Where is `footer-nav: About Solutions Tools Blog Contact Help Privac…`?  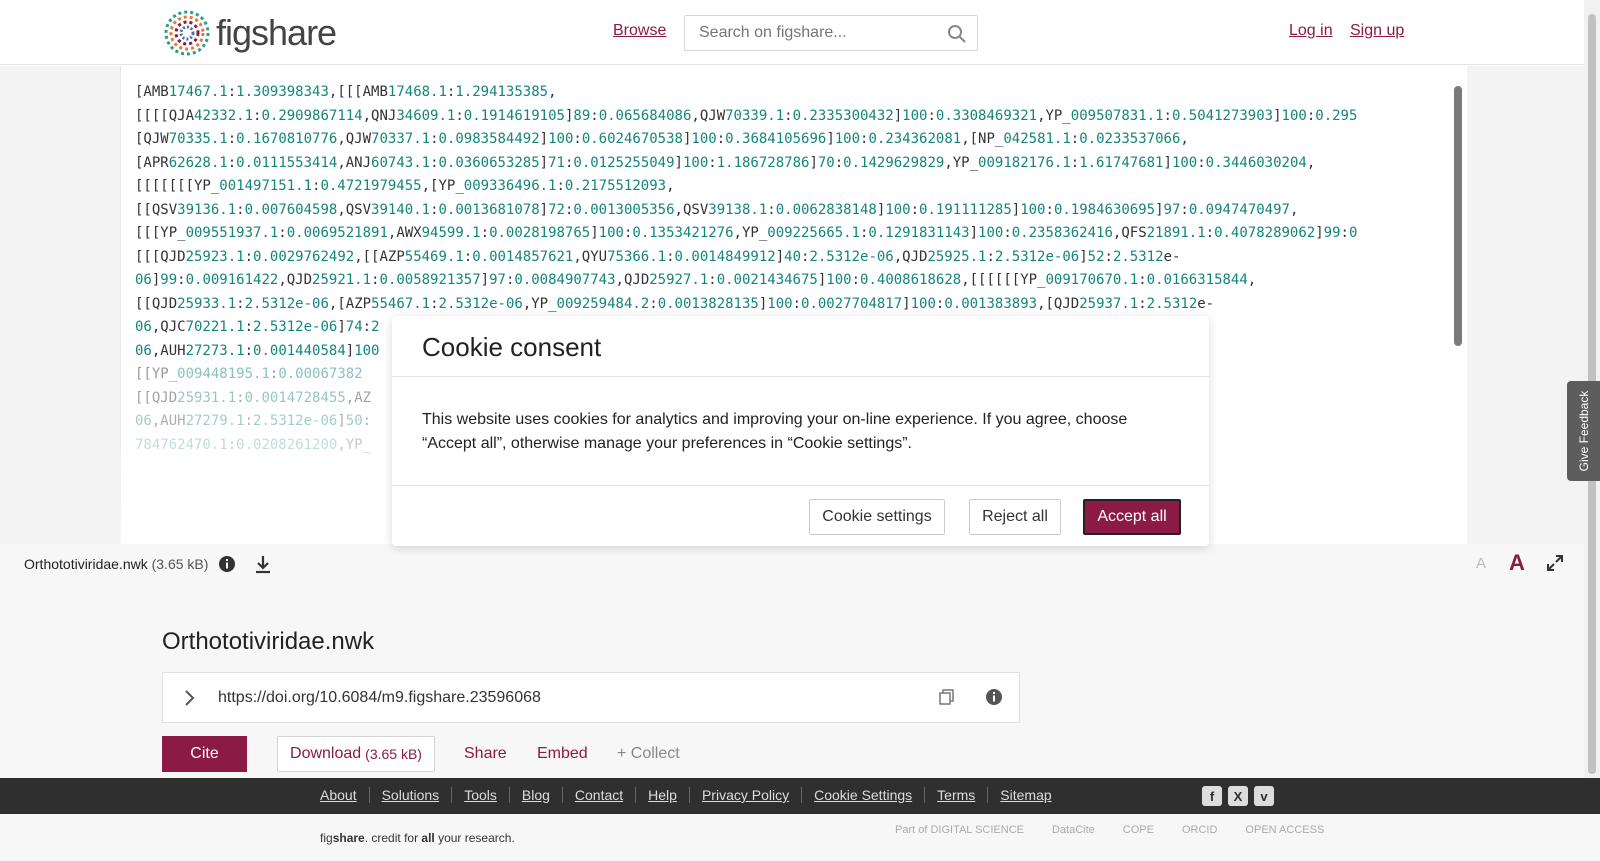
footer-nav: About Solutions Tools Blog Contact Help Privac… is located at coordinates (800, 796).